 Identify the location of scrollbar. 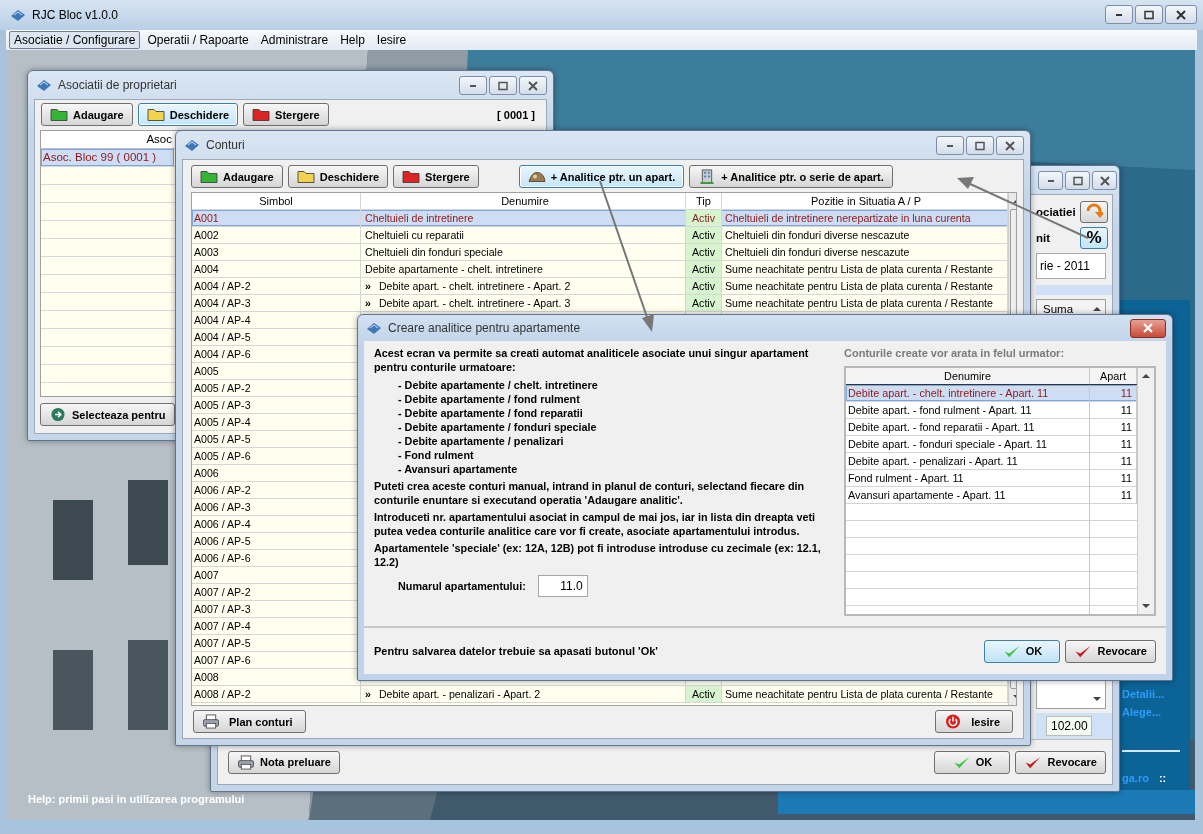
(1145, 491).